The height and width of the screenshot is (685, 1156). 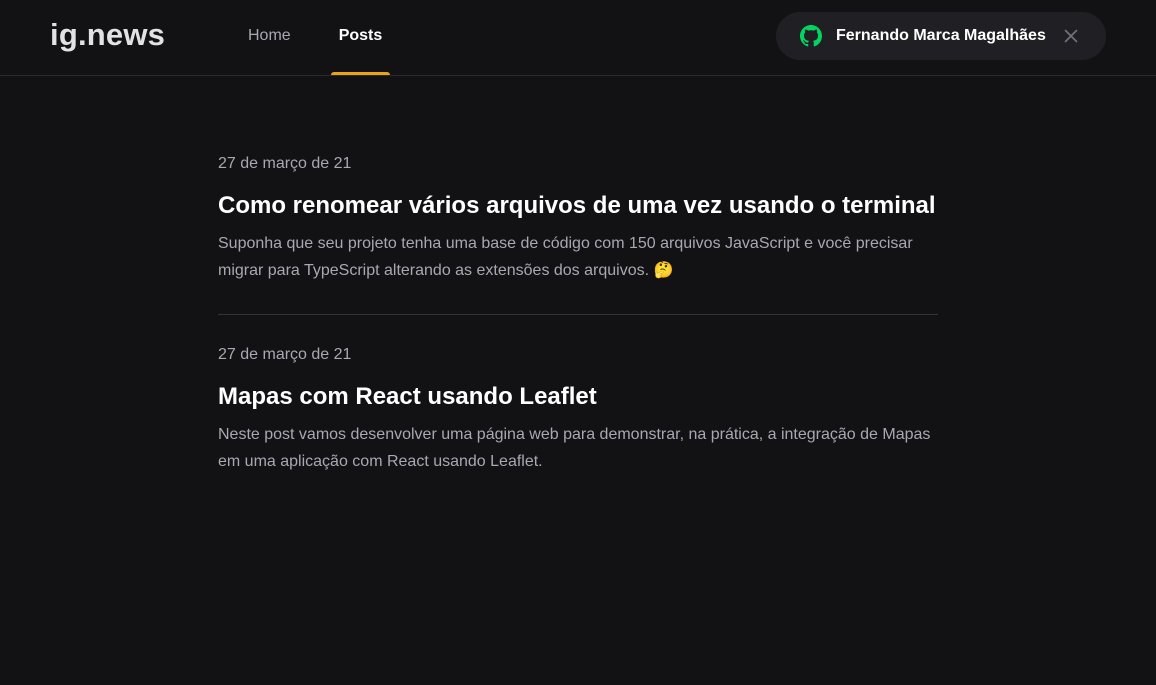 I want to click on site-logo: ig.news, so click(x=107, y=35).